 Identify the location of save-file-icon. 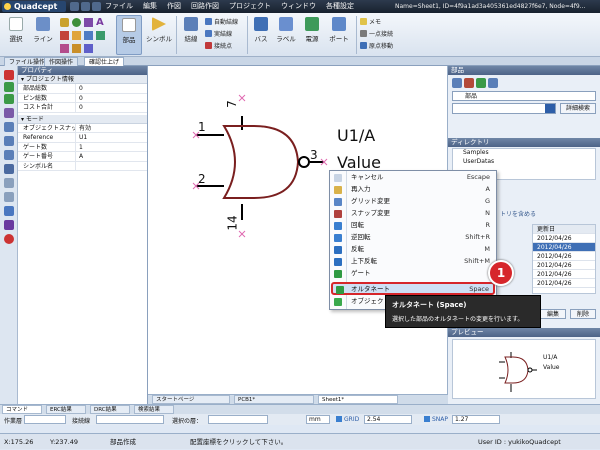
(96, 6).